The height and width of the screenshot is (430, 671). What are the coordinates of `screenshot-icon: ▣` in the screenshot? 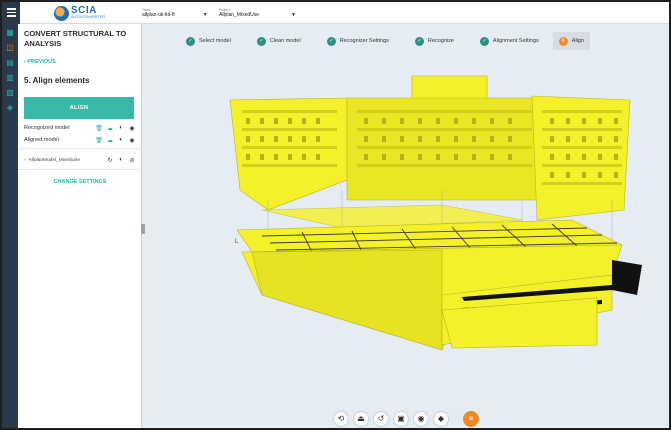 It's located at (401, 419).